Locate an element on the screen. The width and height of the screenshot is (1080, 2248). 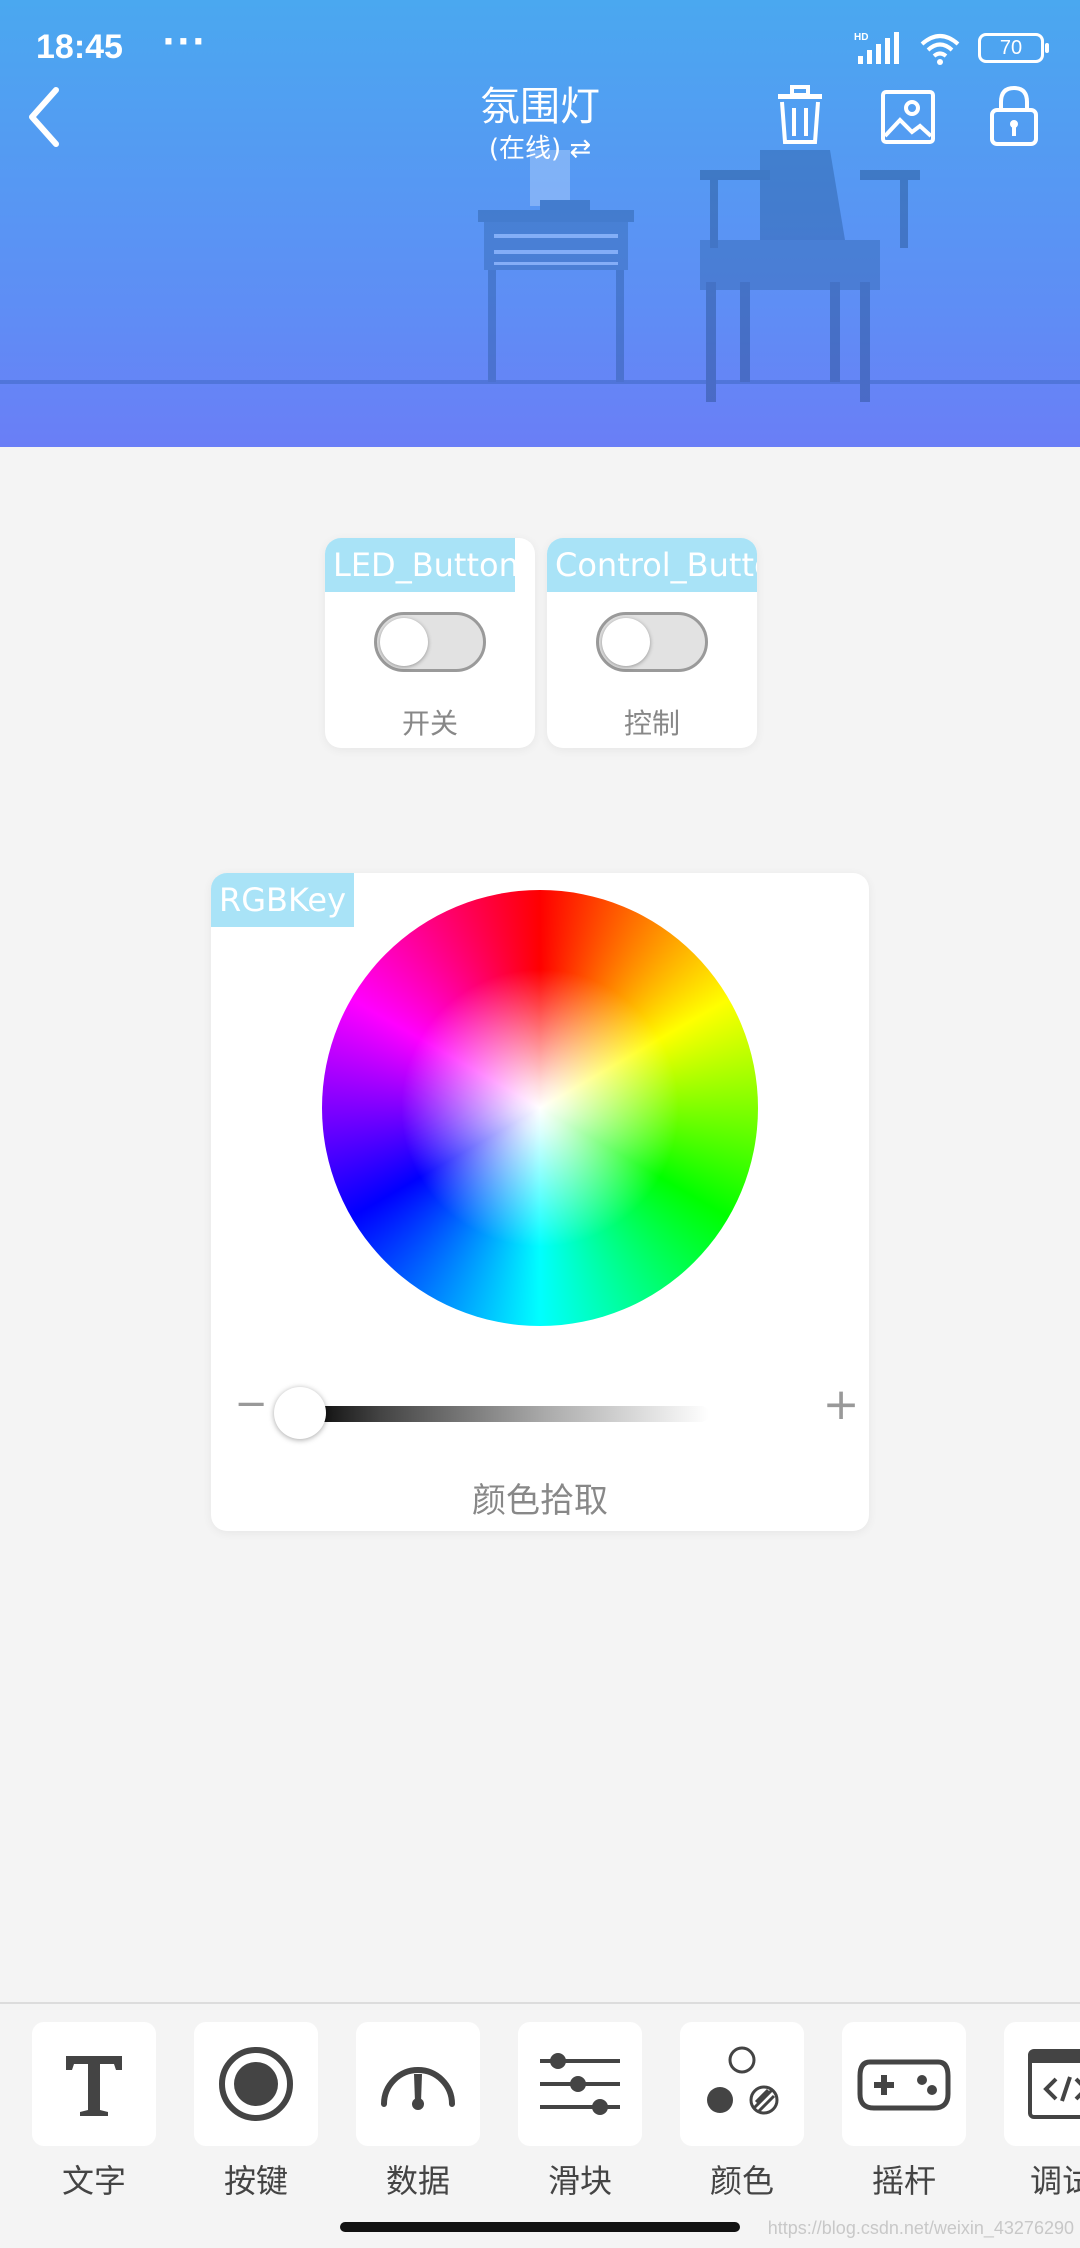
joystick-tool-tile is located at coordinates (904, 2084).